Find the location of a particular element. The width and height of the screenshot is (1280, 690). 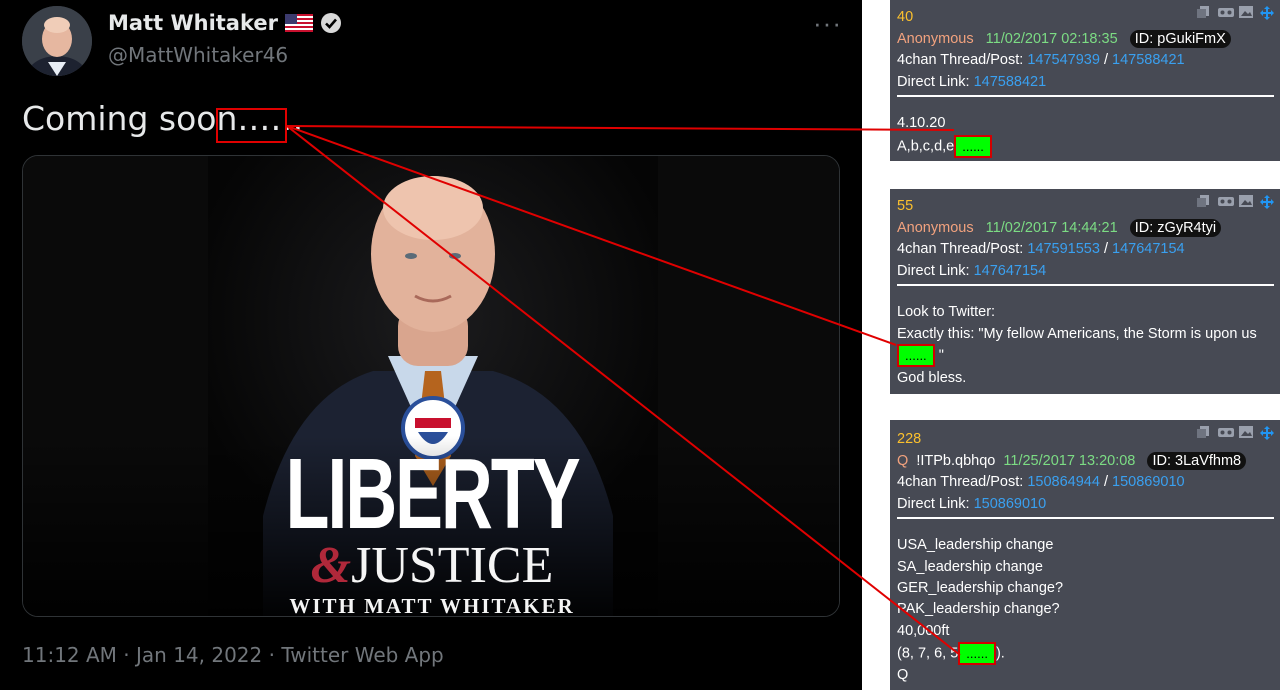

post-body-line: " is located at coordinates (941, 355).